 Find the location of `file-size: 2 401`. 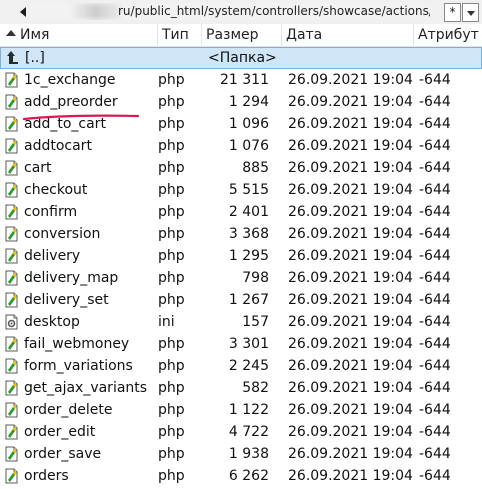

file-size: 2 401 is located at coordinates (248, 212).